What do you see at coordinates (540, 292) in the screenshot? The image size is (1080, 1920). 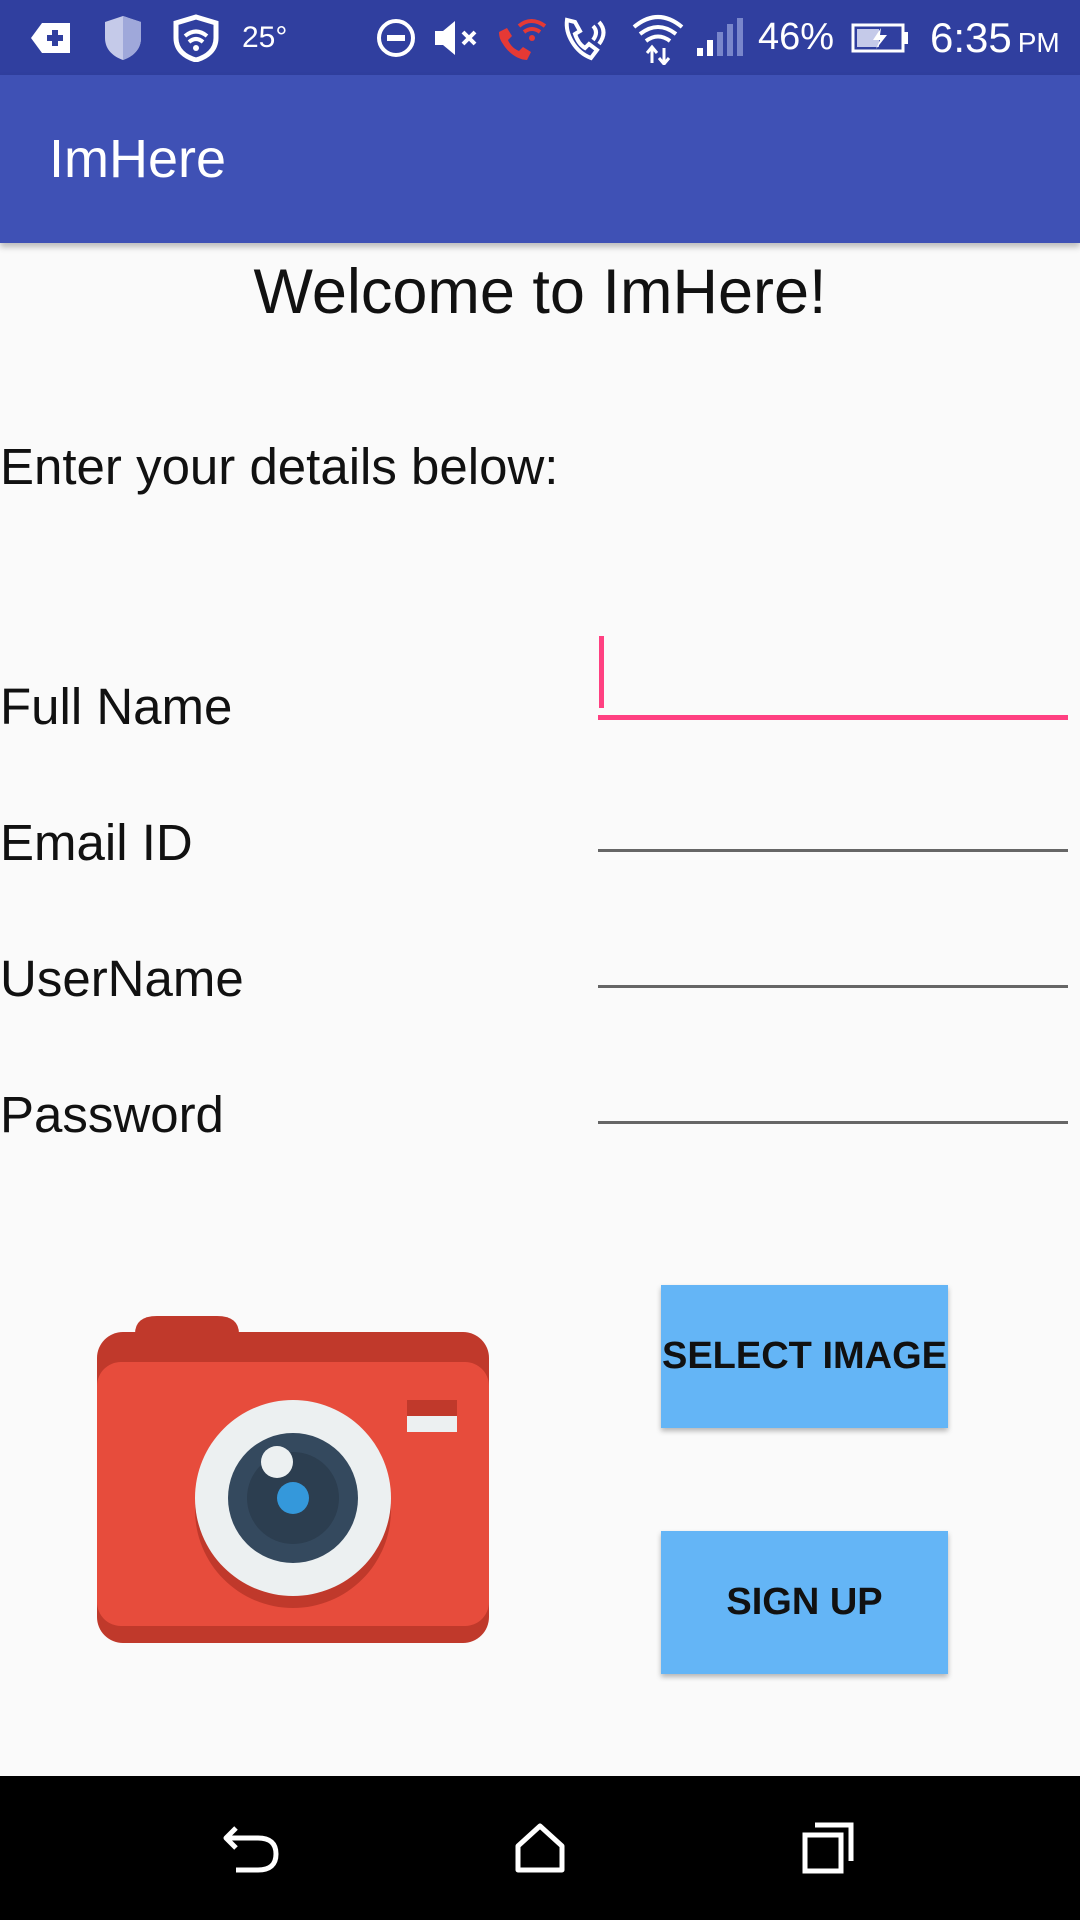 I see `welcome-heading: Welcome to ImHere!` at bounding box center [540, 292].